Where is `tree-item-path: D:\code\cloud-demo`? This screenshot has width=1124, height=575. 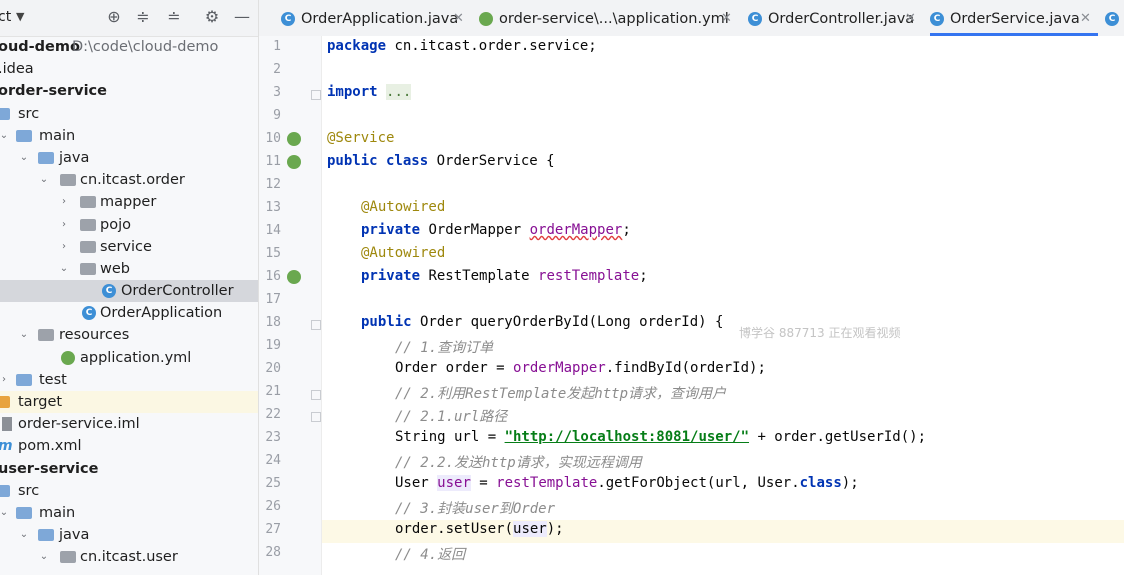
tree-item-path: D:\code\cloud-demo is located at coordinates (145, 47).